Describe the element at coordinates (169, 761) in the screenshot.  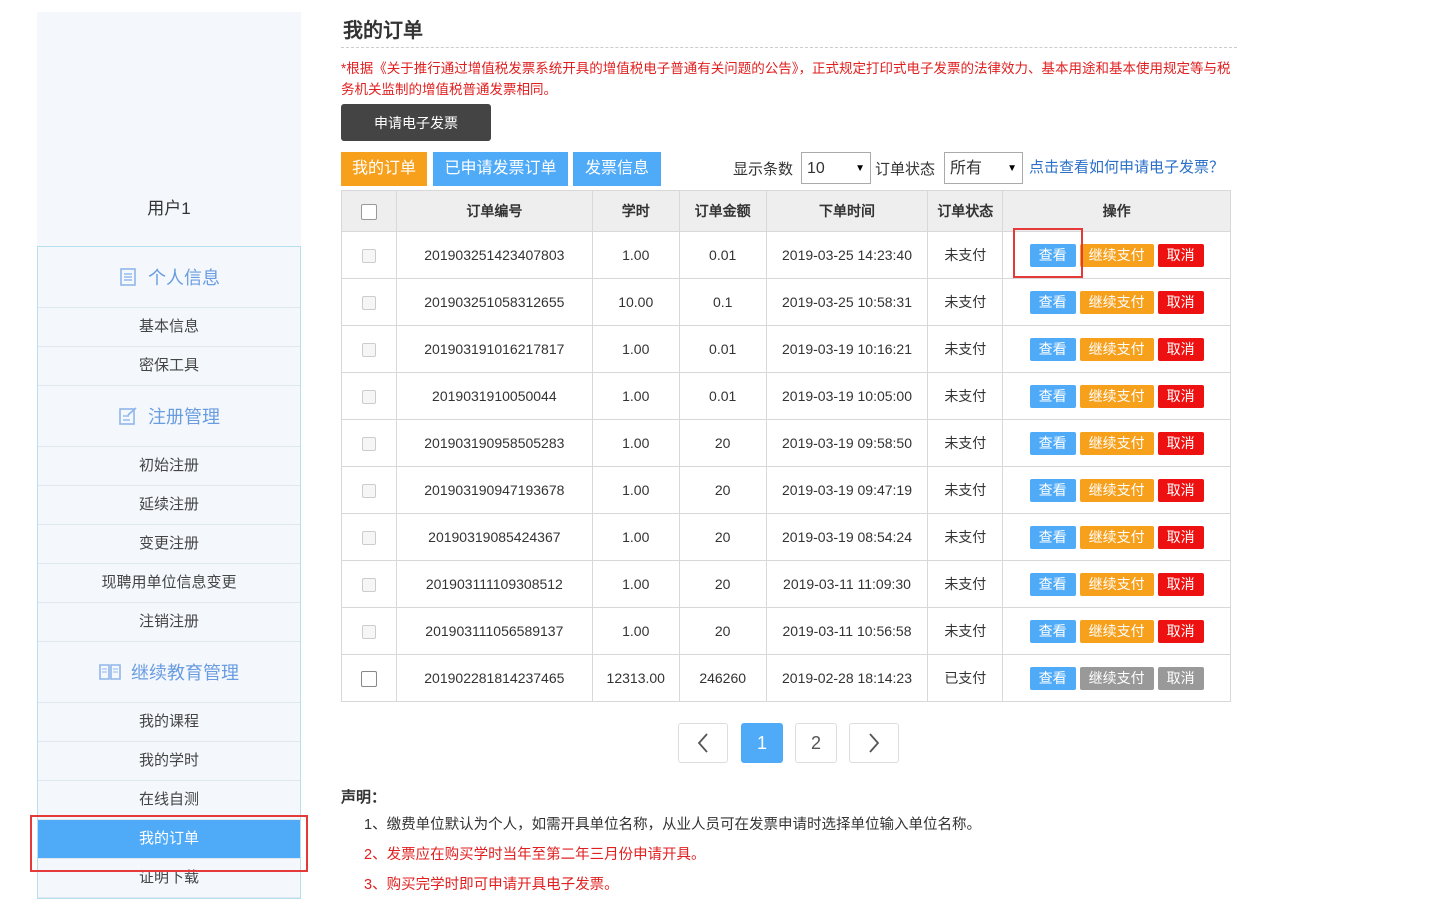
I see `sidebar-item-my-hours: 我的学时` at that location.